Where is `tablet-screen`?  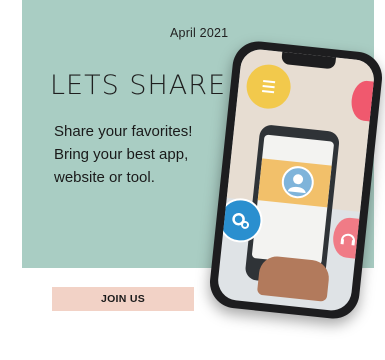
tablet-screen is located at coordinates (293, 200).